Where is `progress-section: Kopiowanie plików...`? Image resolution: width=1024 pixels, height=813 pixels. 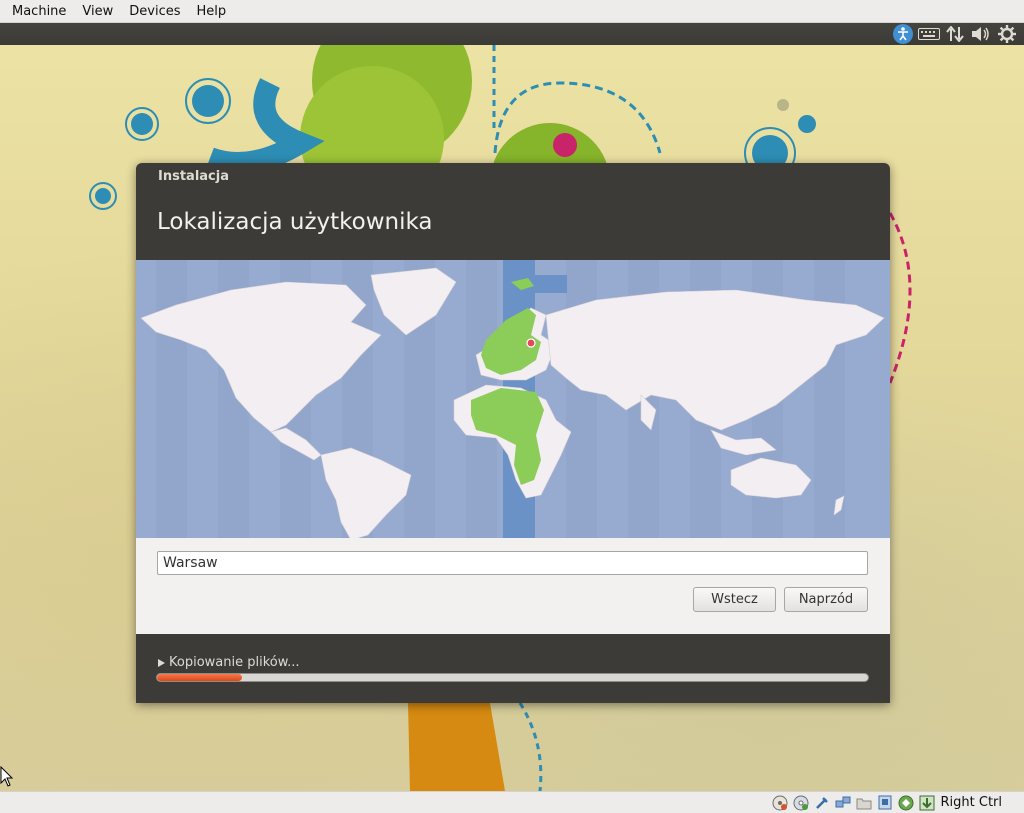
progress-section: Kopiowanie plików... is located at coordinates (513, 668).